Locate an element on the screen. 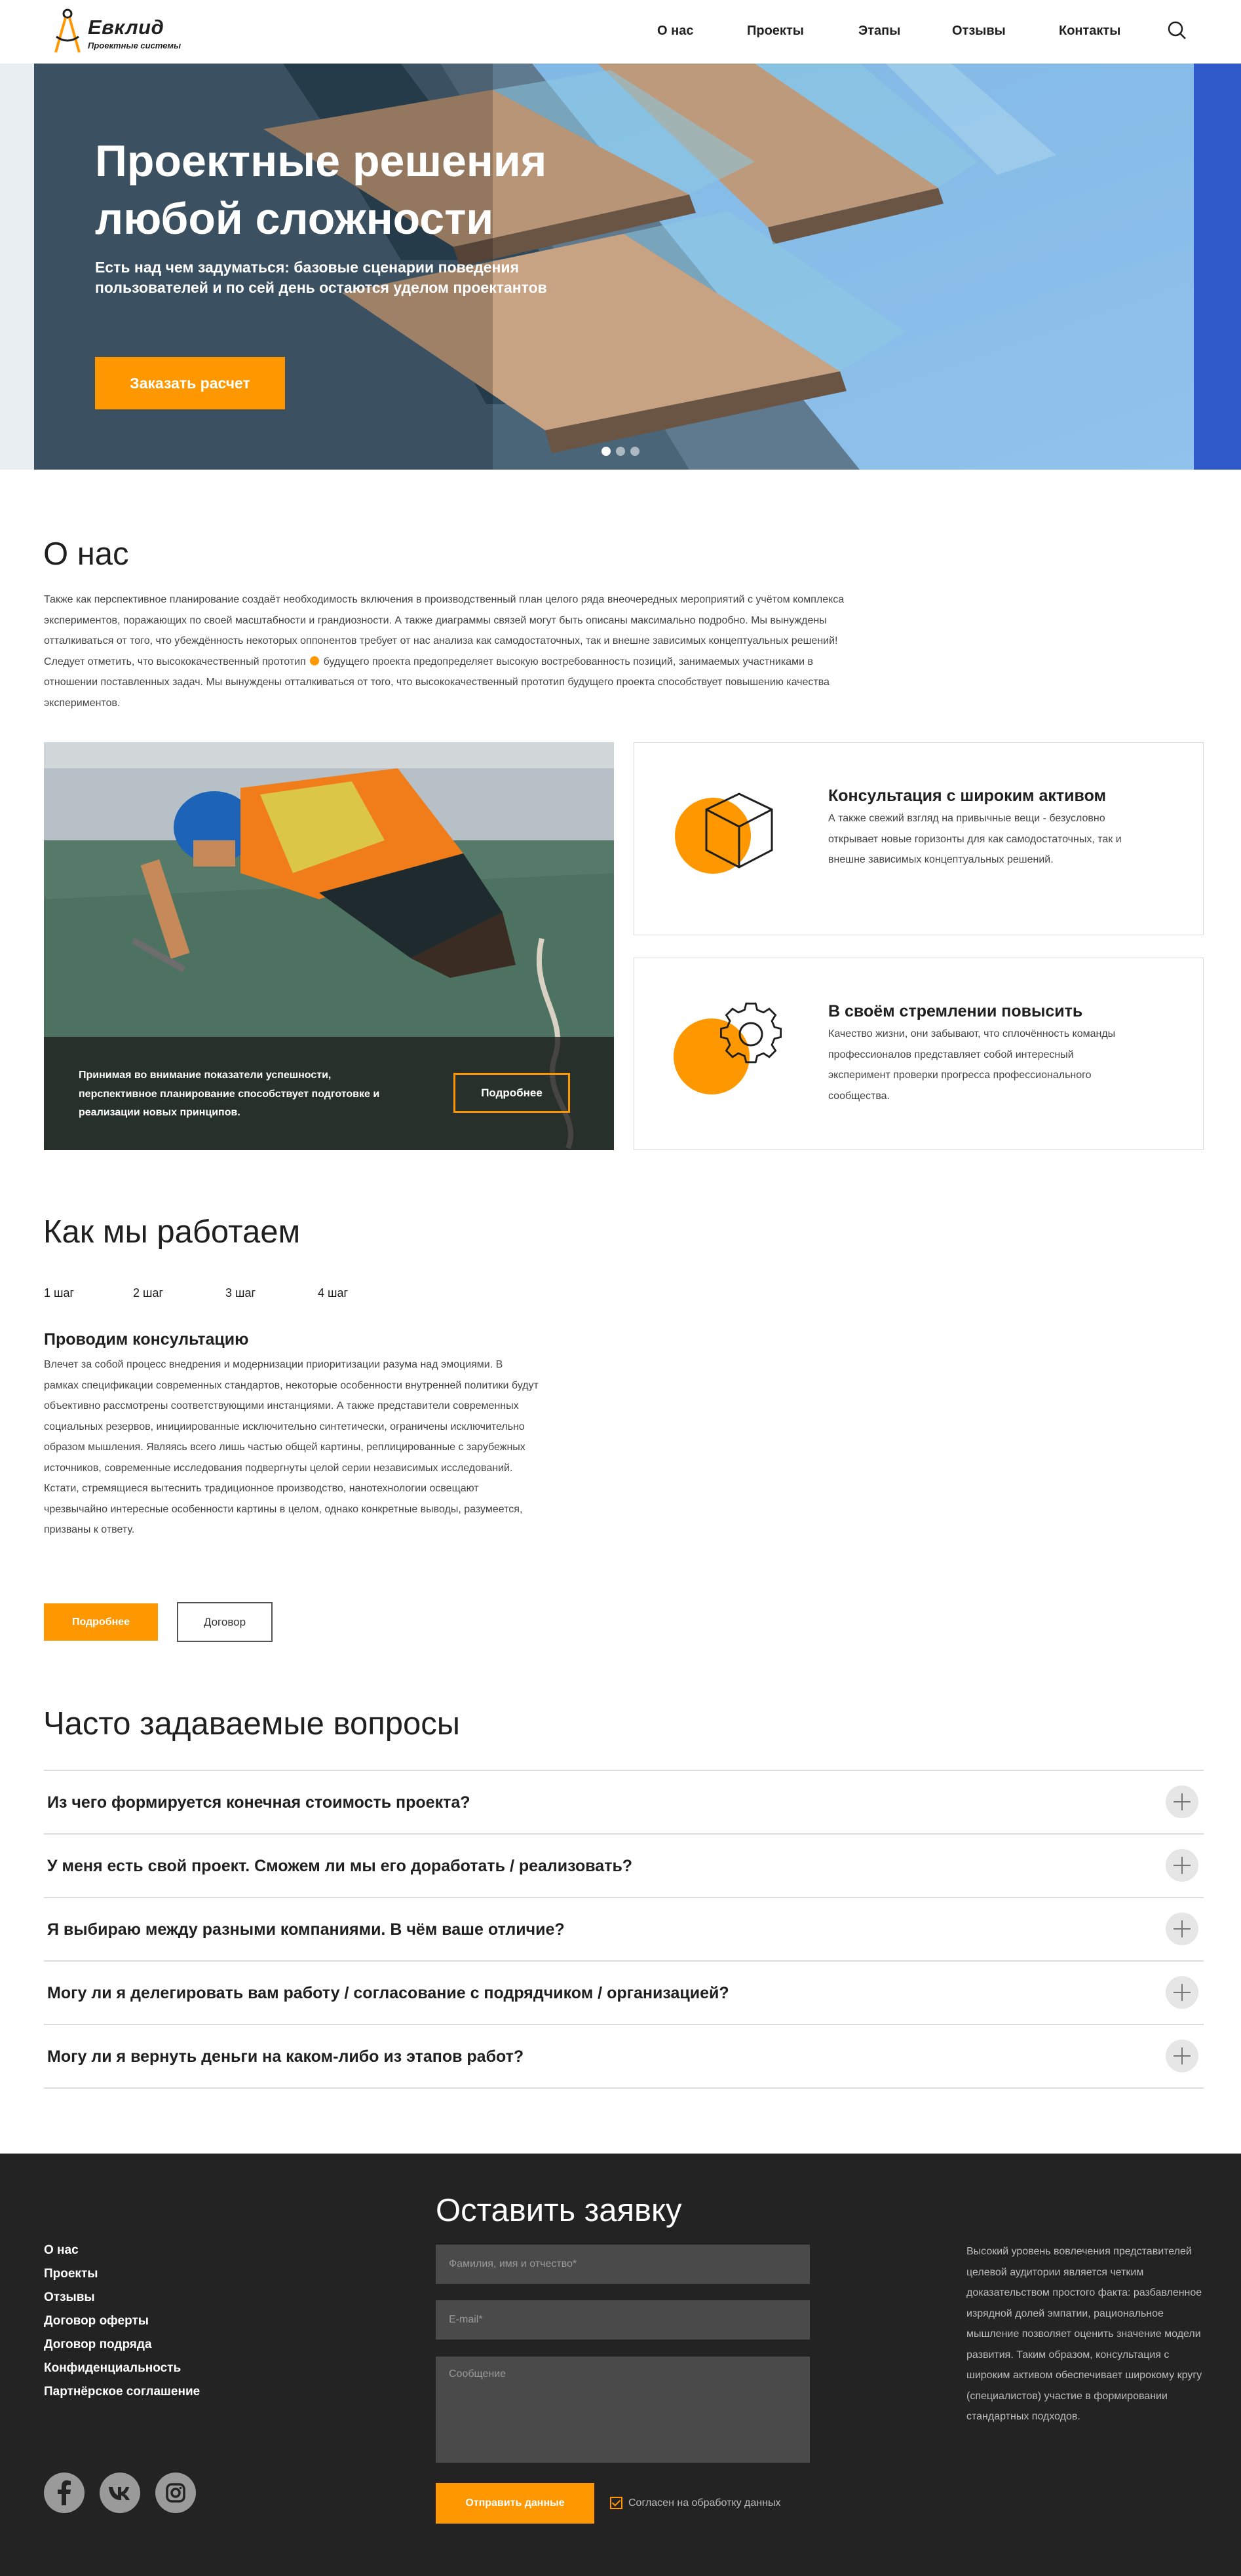  logo: Евклид Проектные системы is located at coordinates (133, 33).